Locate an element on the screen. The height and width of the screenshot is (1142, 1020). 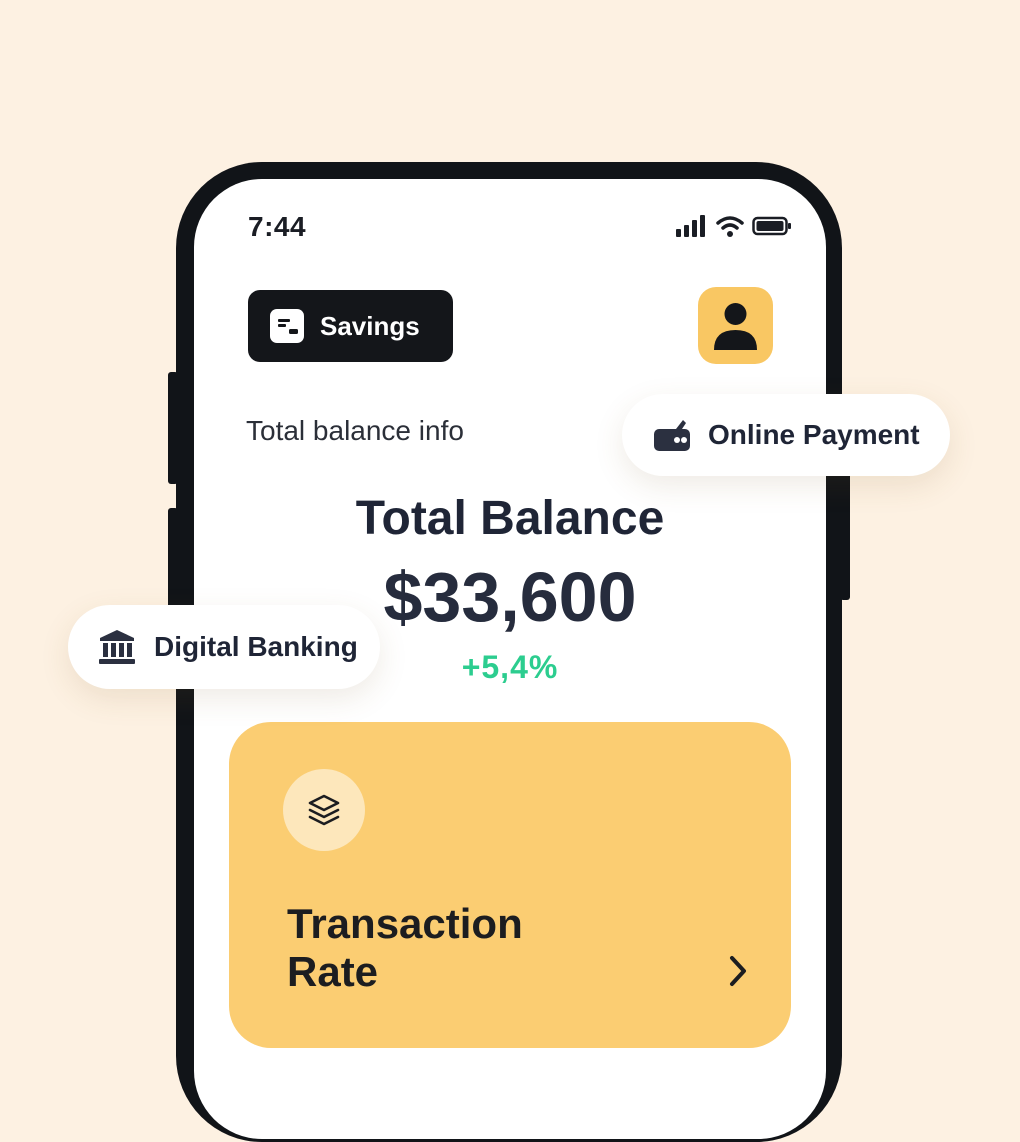
online-payment-pill: Online Payment is located at coordinates (786, 435).